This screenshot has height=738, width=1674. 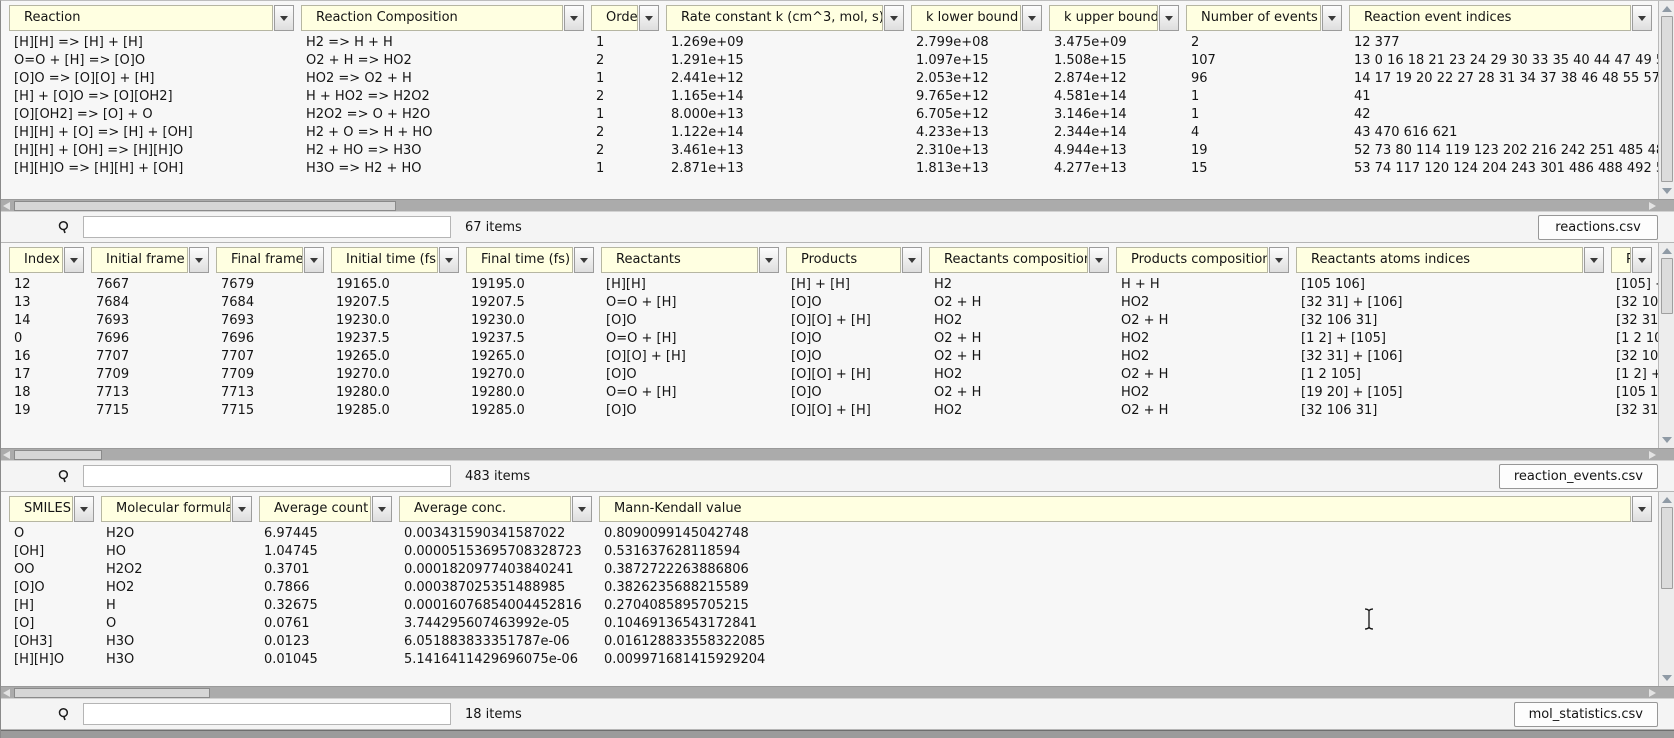 I want to click on cell: 7679, so click(x=273, y=285).